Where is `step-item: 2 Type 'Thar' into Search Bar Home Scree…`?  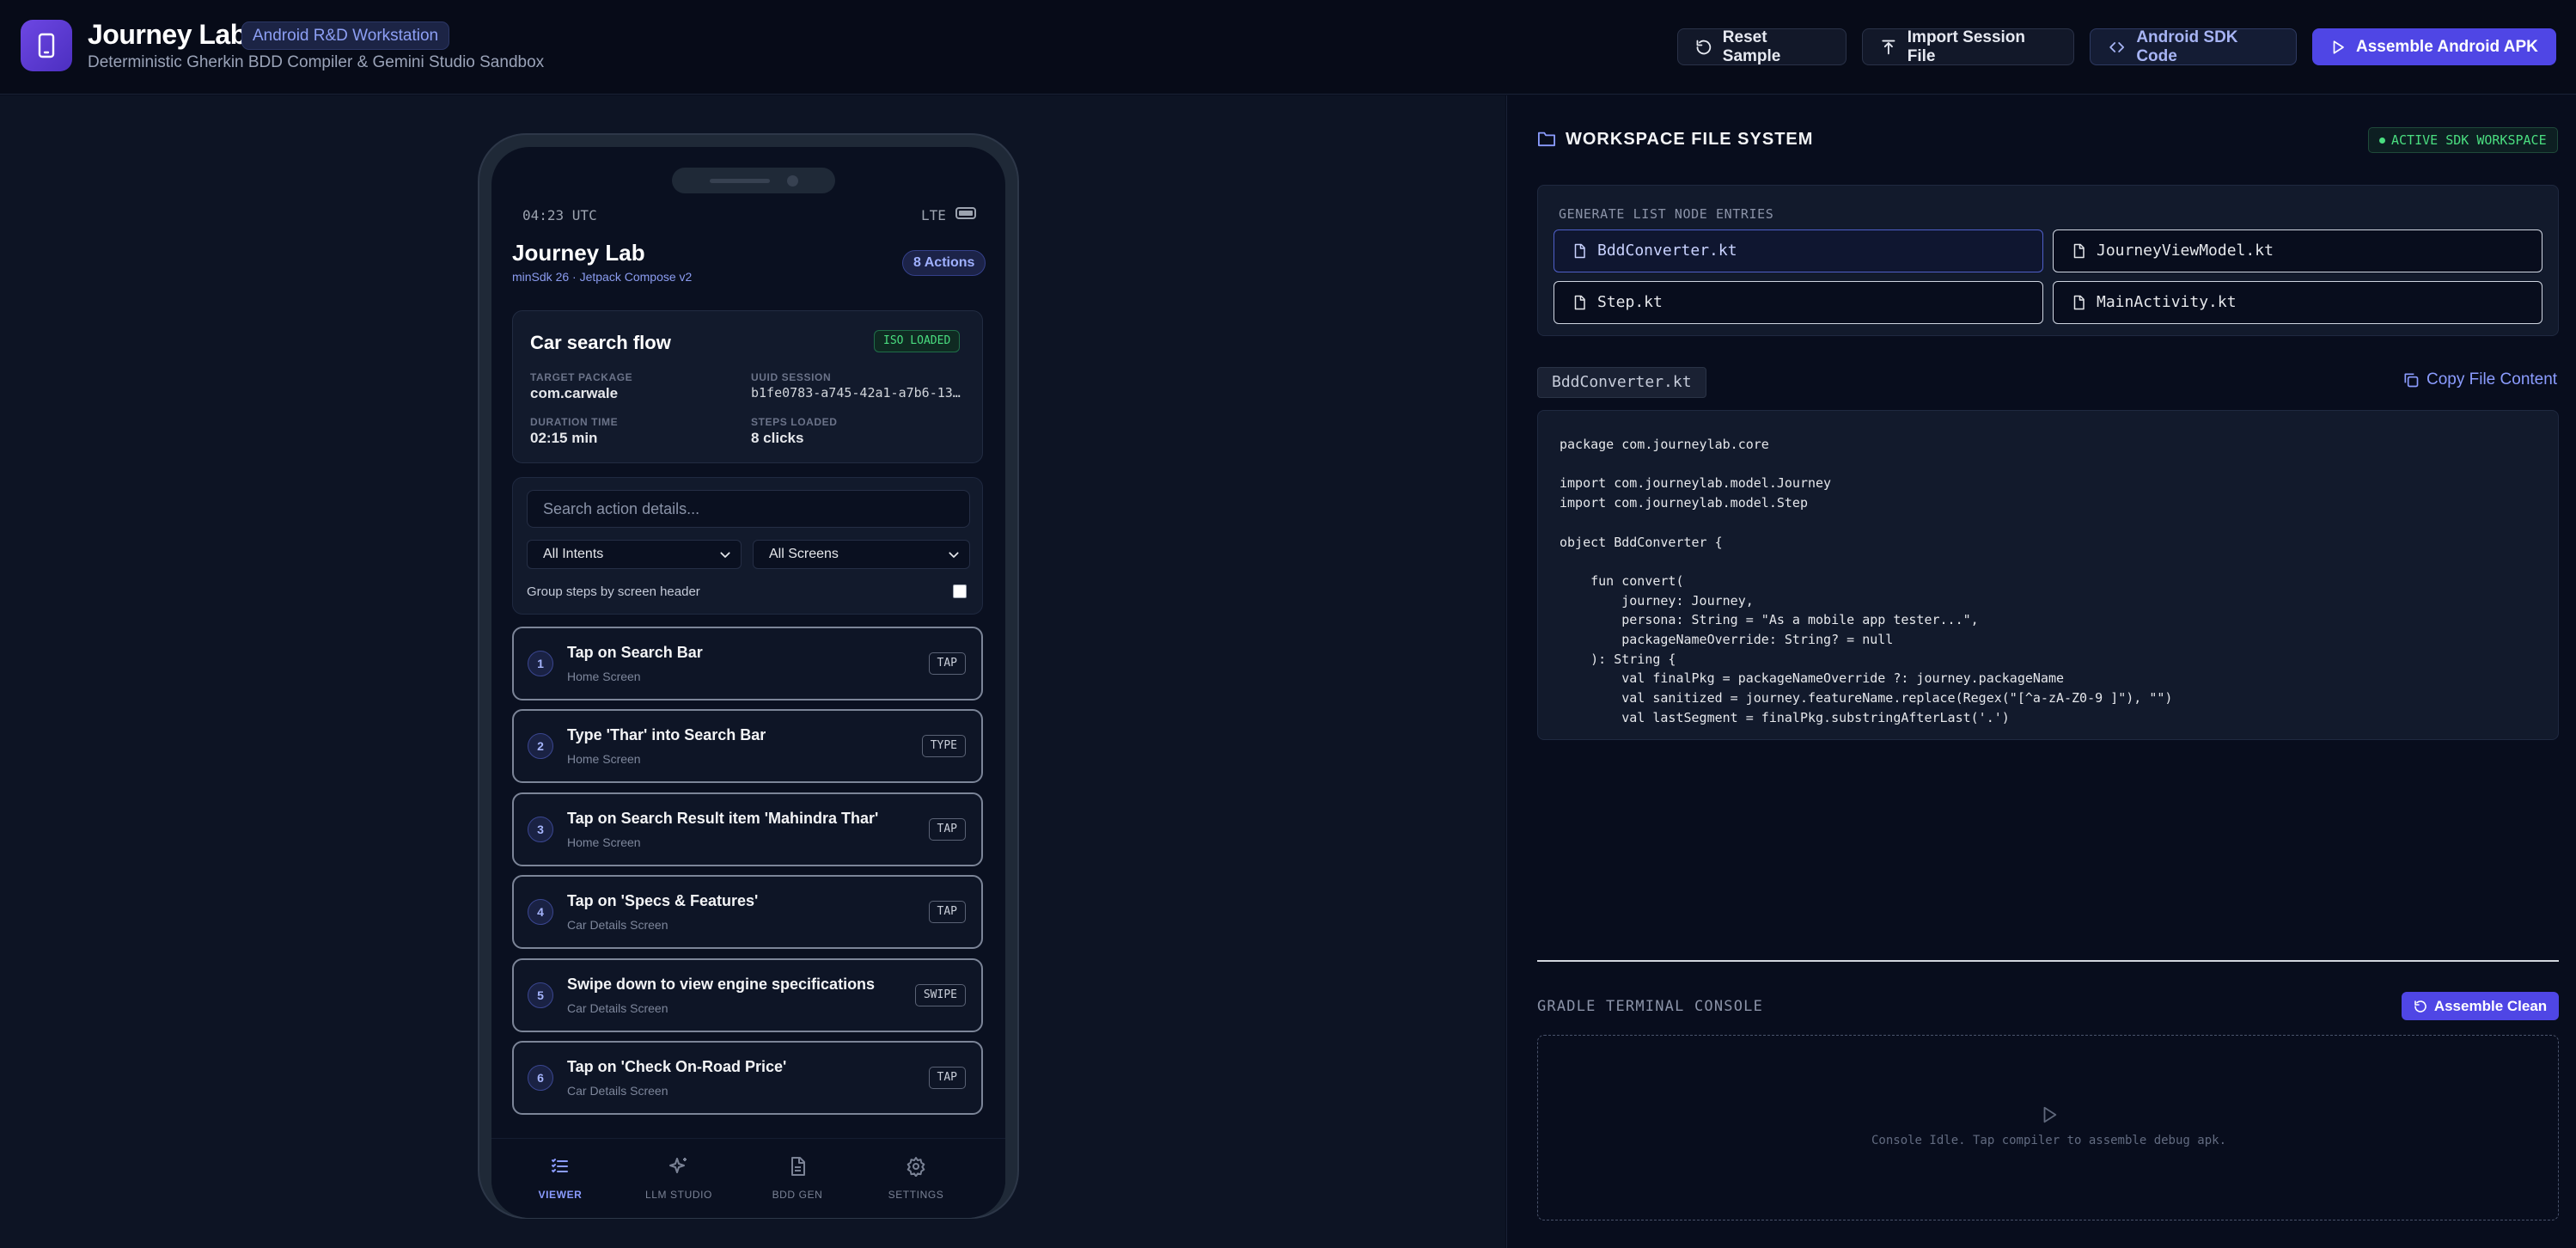 step-item: 2 Type 'Thar' into Search Bar Home Scree… is located at coordinates (747, 746).